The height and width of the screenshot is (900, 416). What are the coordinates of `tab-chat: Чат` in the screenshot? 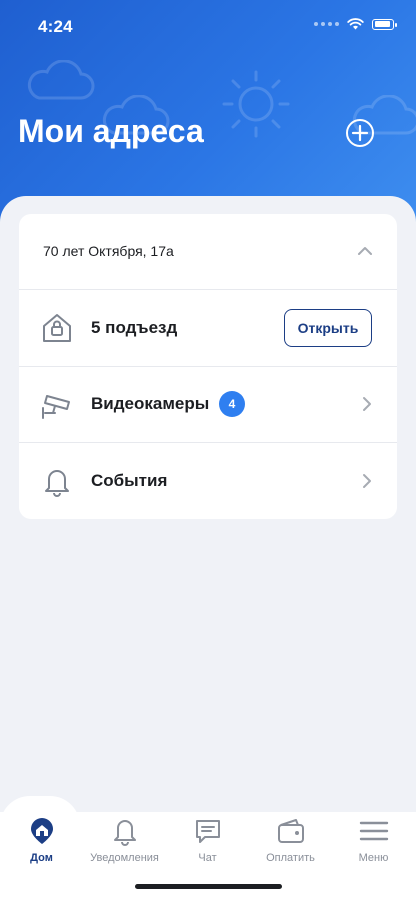 It's located at (207, 840).